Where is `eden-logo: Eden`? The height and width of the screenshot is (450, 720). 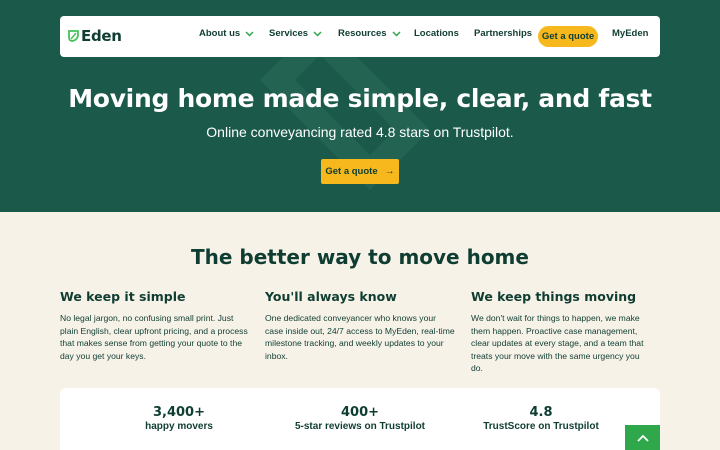 eden-logo: Eden is located at coordinates (95, 36).